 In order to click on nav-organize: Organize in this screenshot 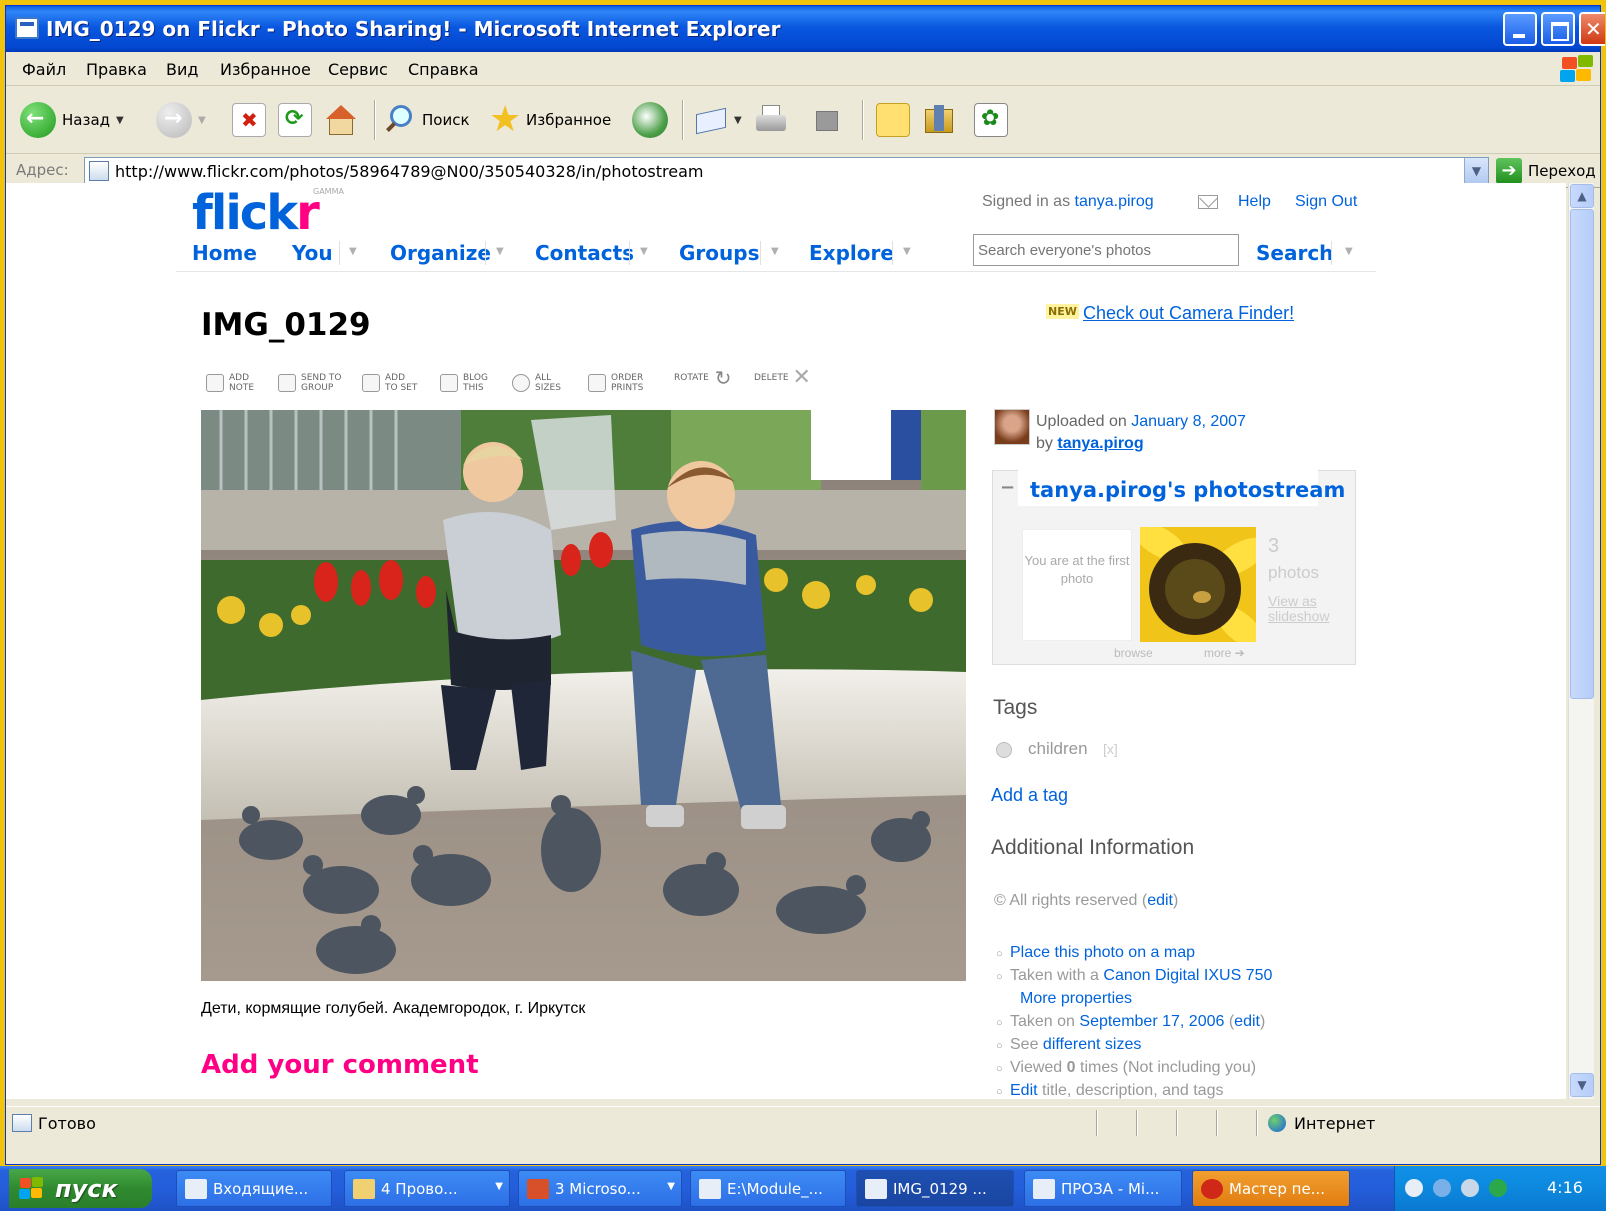, I will do `click(440, 253)`.